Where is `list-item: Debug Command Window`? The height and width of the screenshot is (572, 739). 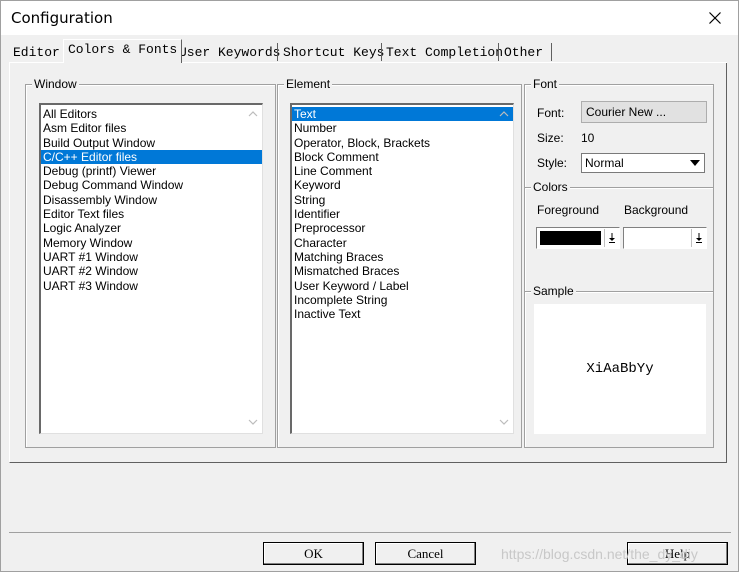 list-item: Debug Command Window is located at coordinates (151, 185).